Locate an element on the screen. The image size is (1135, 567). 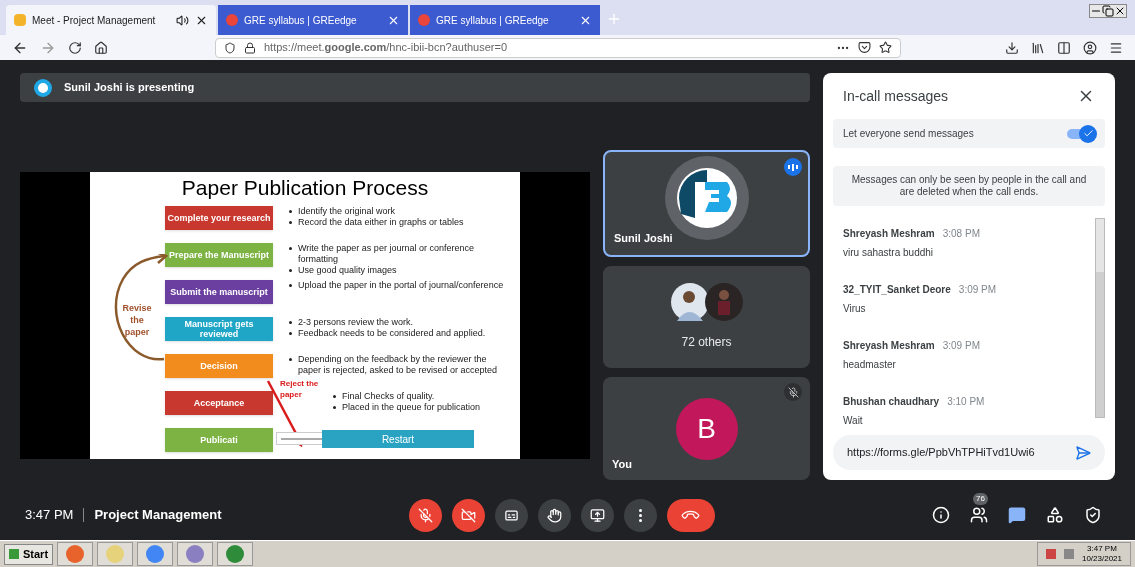
participant-count-text: 72 others is located at coordinates (706, 342).